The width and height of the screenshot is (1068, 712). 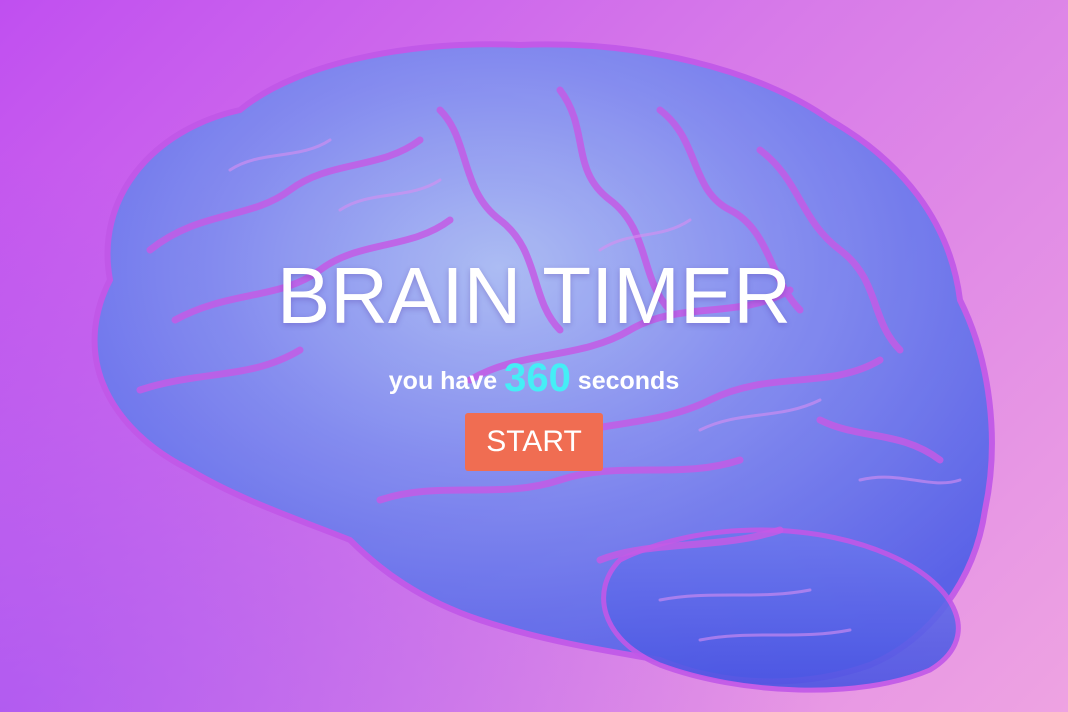 I want to click on timer-suffix: seconds, so click(x=628, y=381).